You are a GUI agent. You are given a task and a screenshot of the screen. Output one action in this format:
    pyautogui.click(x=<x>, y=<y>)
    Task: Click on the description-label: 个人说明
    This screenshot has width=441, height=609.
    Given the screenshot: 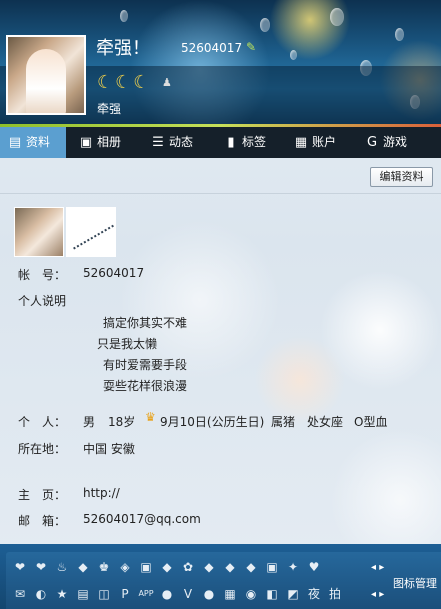 What is the action you would take?
    pyautogui.click(x=42, y=301)
    